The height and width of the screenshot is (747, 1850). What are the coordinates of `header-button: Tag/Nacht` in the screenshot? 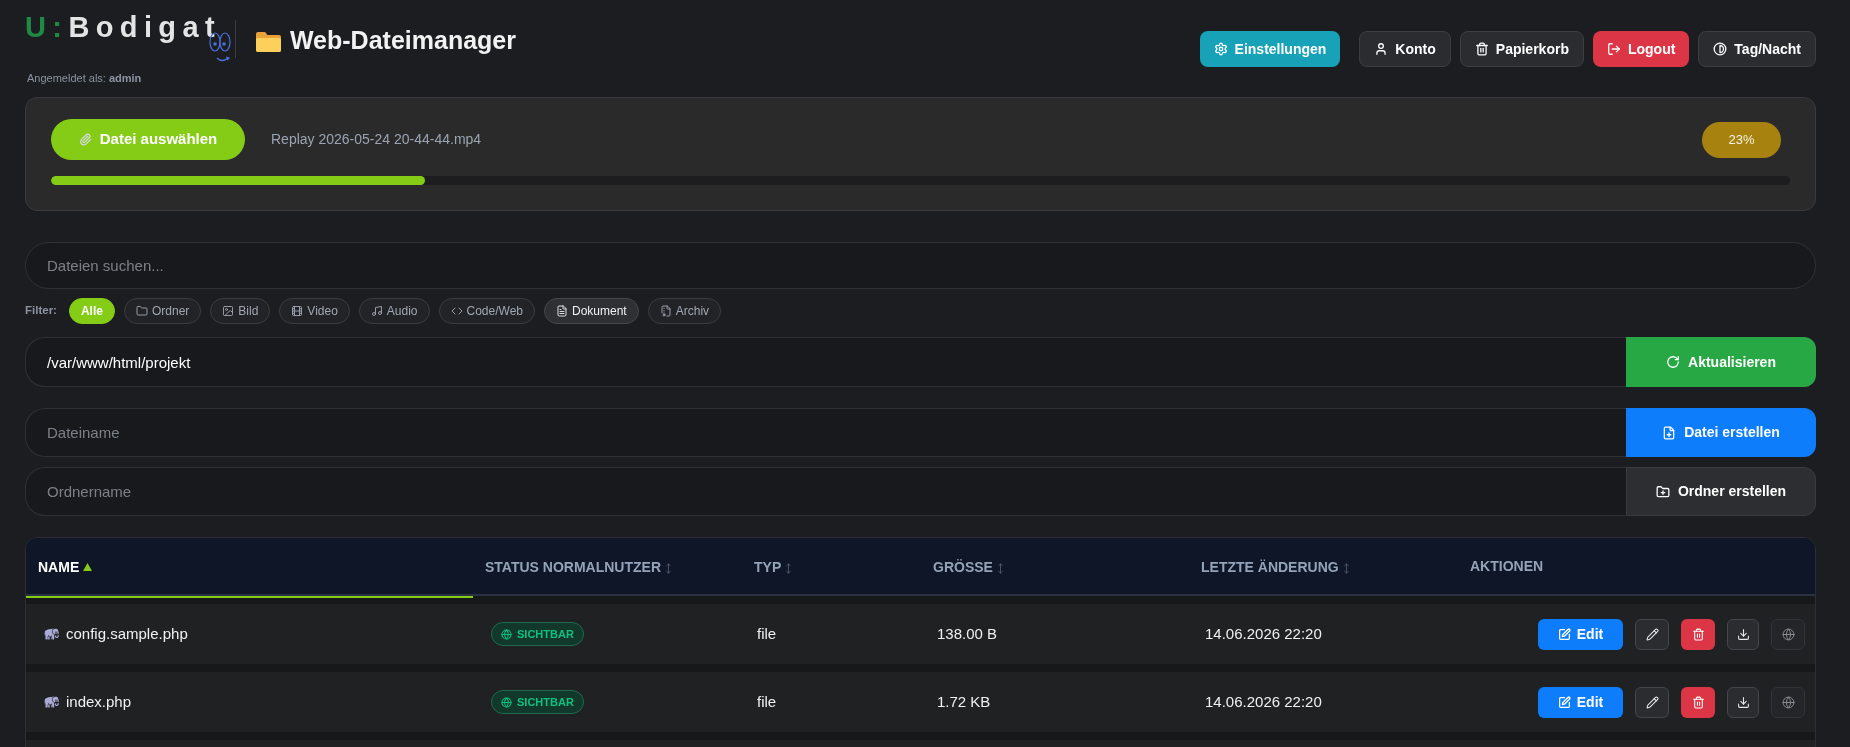 It's located at (1757, 49).